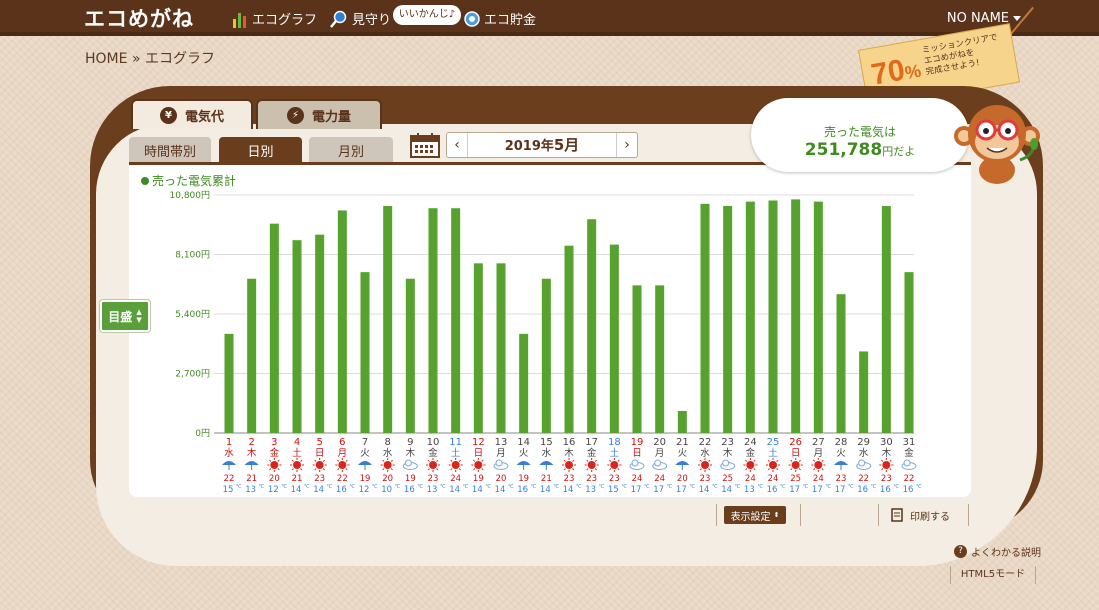 This screenshot has height=610, width=1099. I want to click on prev-month-button: ‹, so click(457, 145).